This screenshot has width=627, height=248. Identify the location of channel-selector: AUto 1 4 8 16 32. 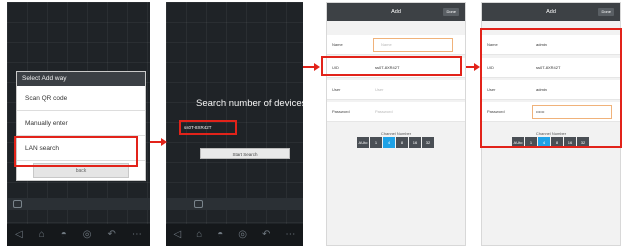
(396, 142).